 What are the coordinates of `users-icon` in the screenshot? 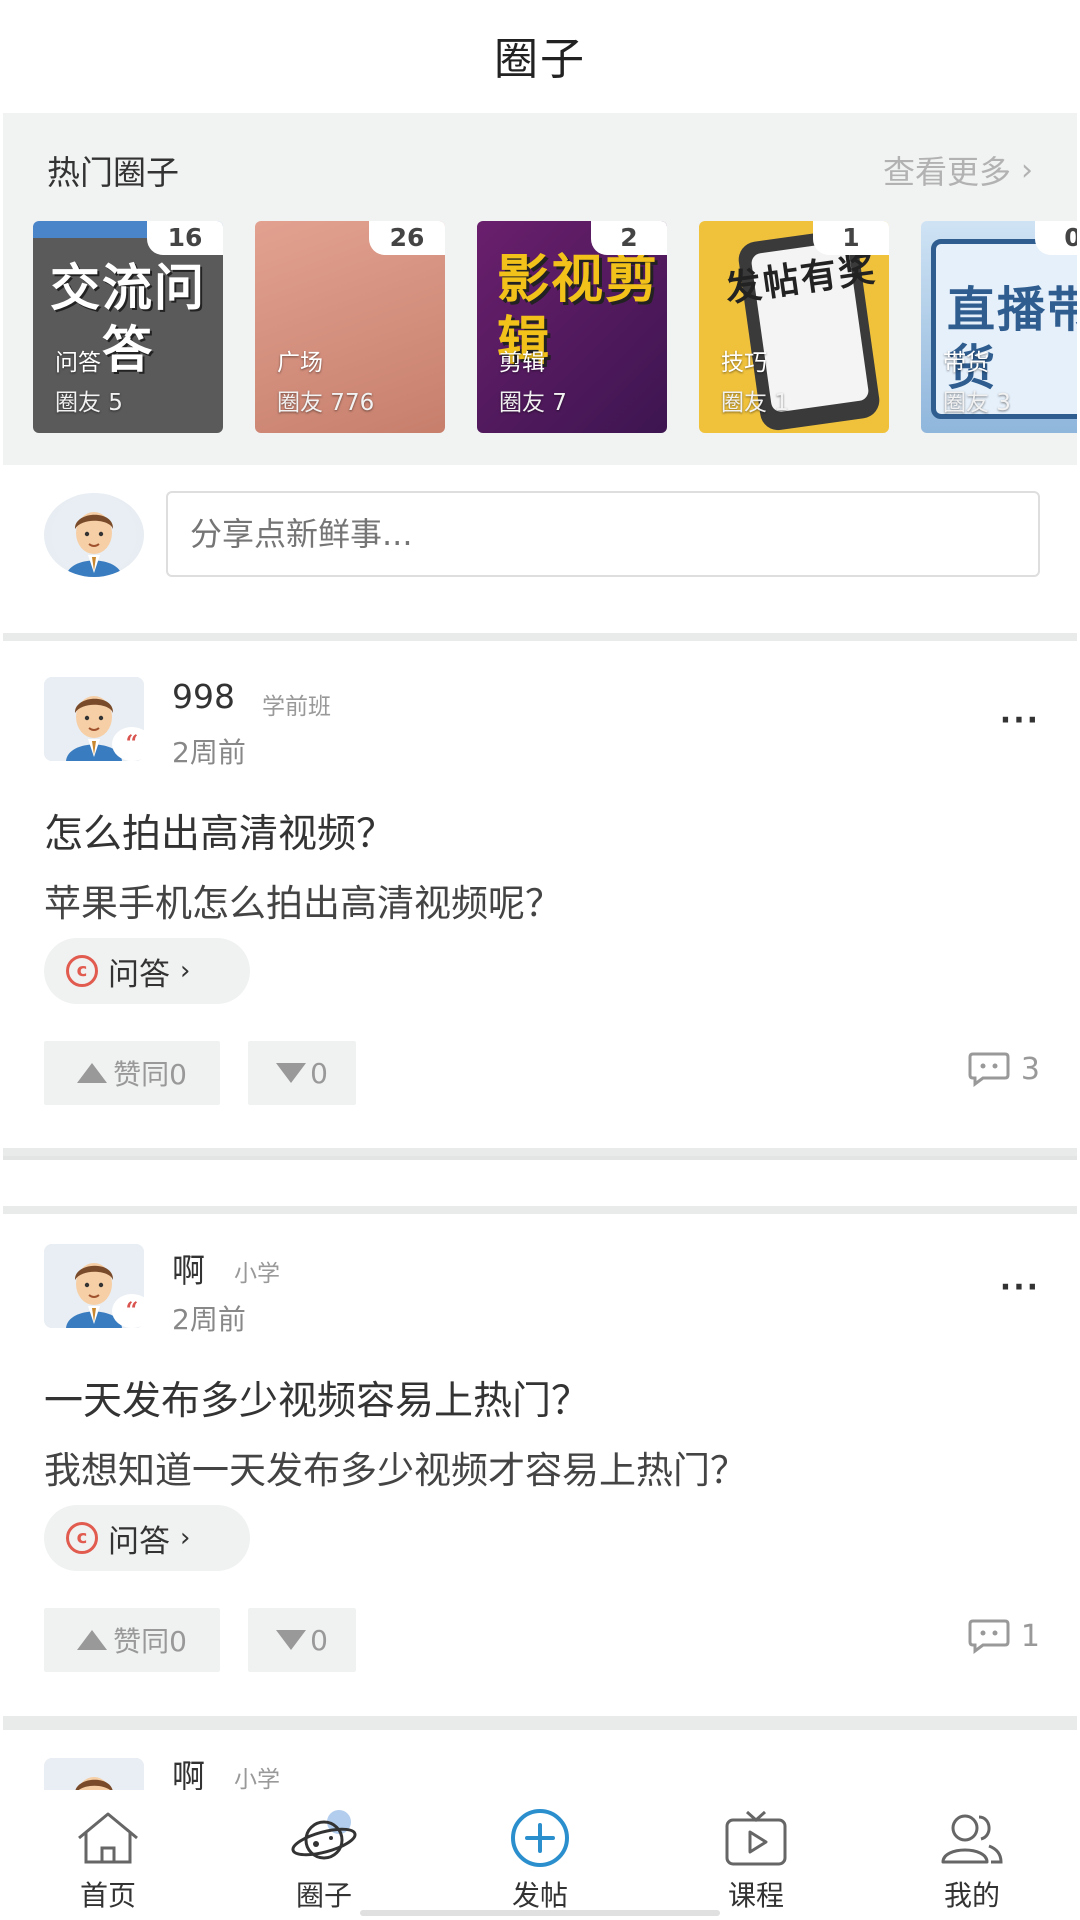 It's located at (972, 1839).